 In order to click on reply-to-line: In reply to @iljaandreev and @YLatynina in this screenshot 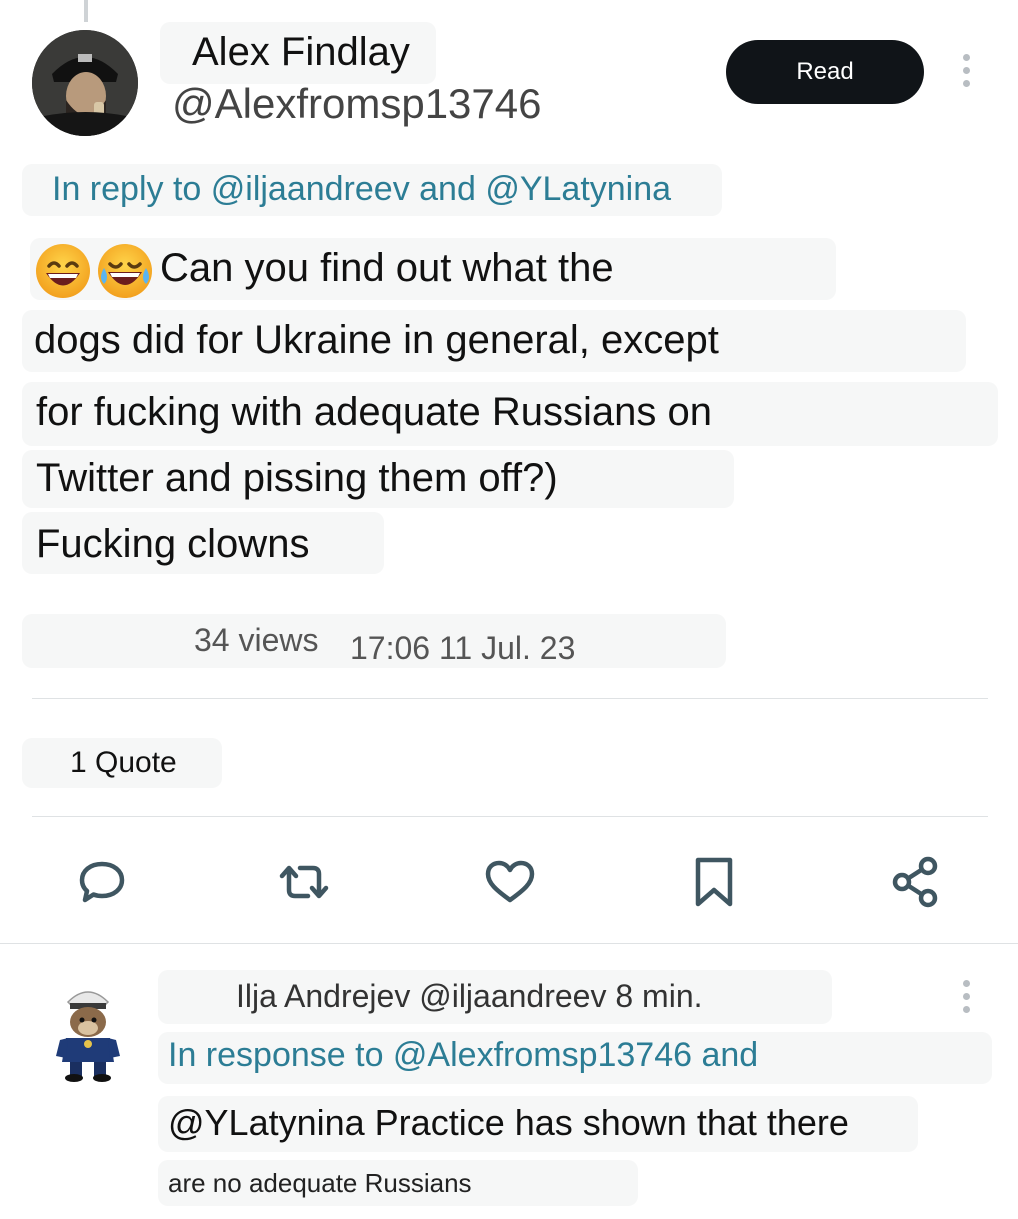, I will do `click(372, 190)`.